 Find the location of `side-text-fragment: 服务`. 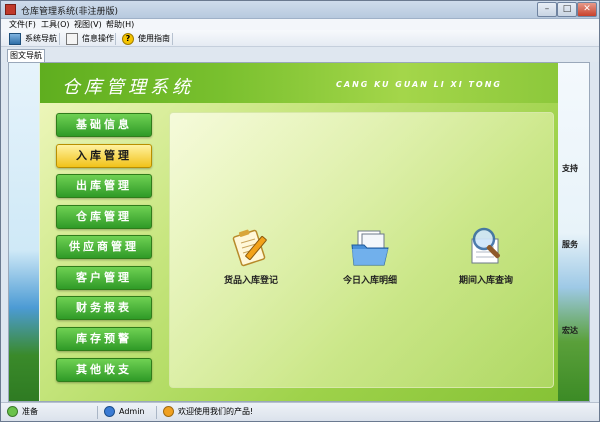

side-text-fragment: 服务 is located at coordinates (570, 244).